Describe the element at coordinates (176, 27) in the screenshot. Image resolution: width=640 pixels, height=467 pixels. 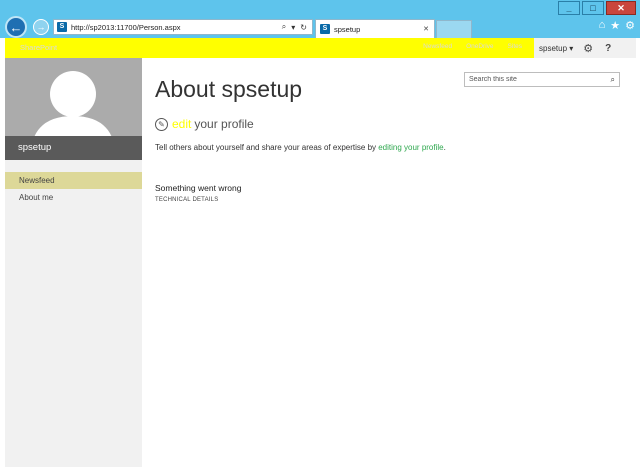
I see `address-url: http://sp2013:11700/Person.aspx` at that location.